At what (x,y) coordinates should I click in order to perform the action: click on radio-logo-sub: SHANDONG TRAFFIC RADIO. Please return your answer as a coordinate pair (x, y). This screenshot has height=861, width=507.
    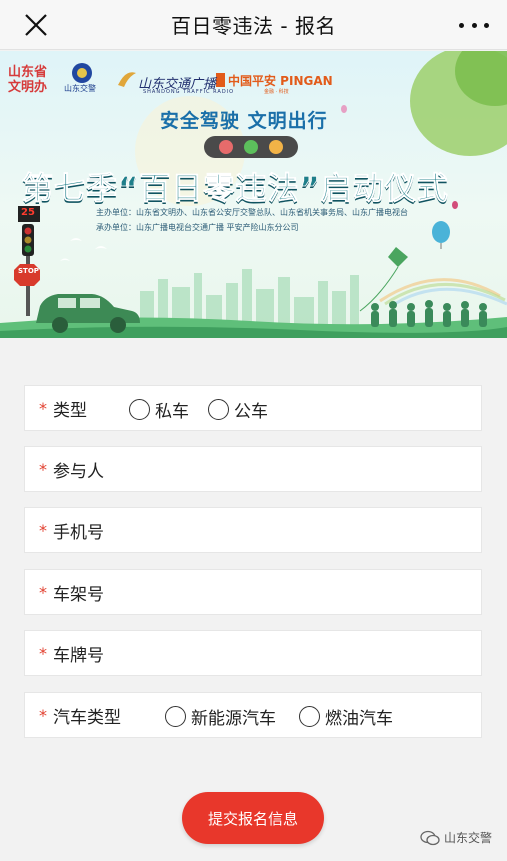
    Looking at the image, I should click on (189, 92).